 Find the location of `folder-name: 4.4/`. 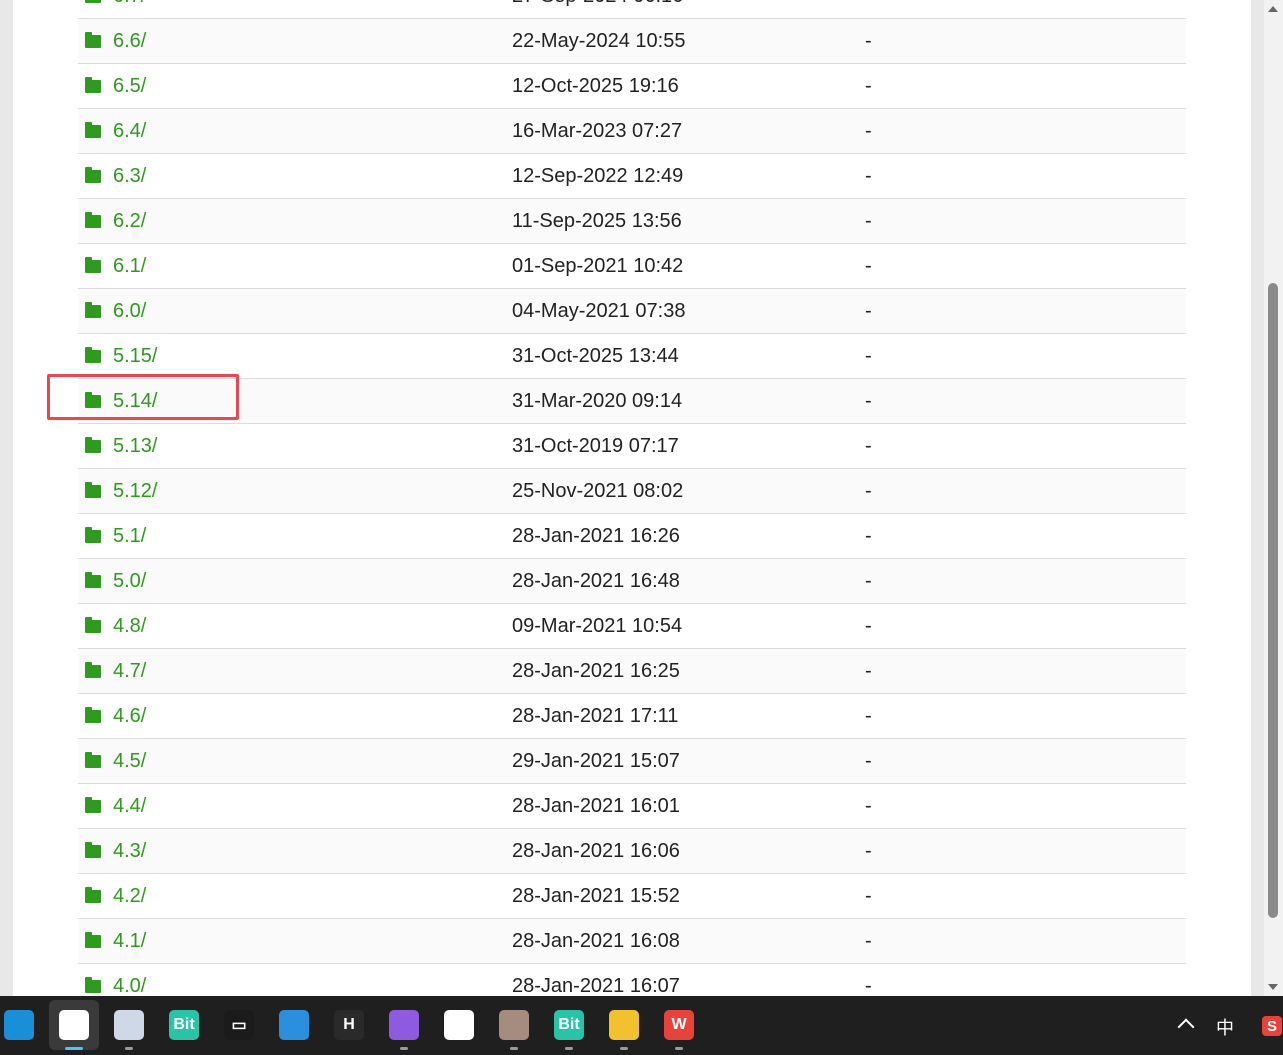

folder-name: 4.4/ is located at coordinates (130, 805).